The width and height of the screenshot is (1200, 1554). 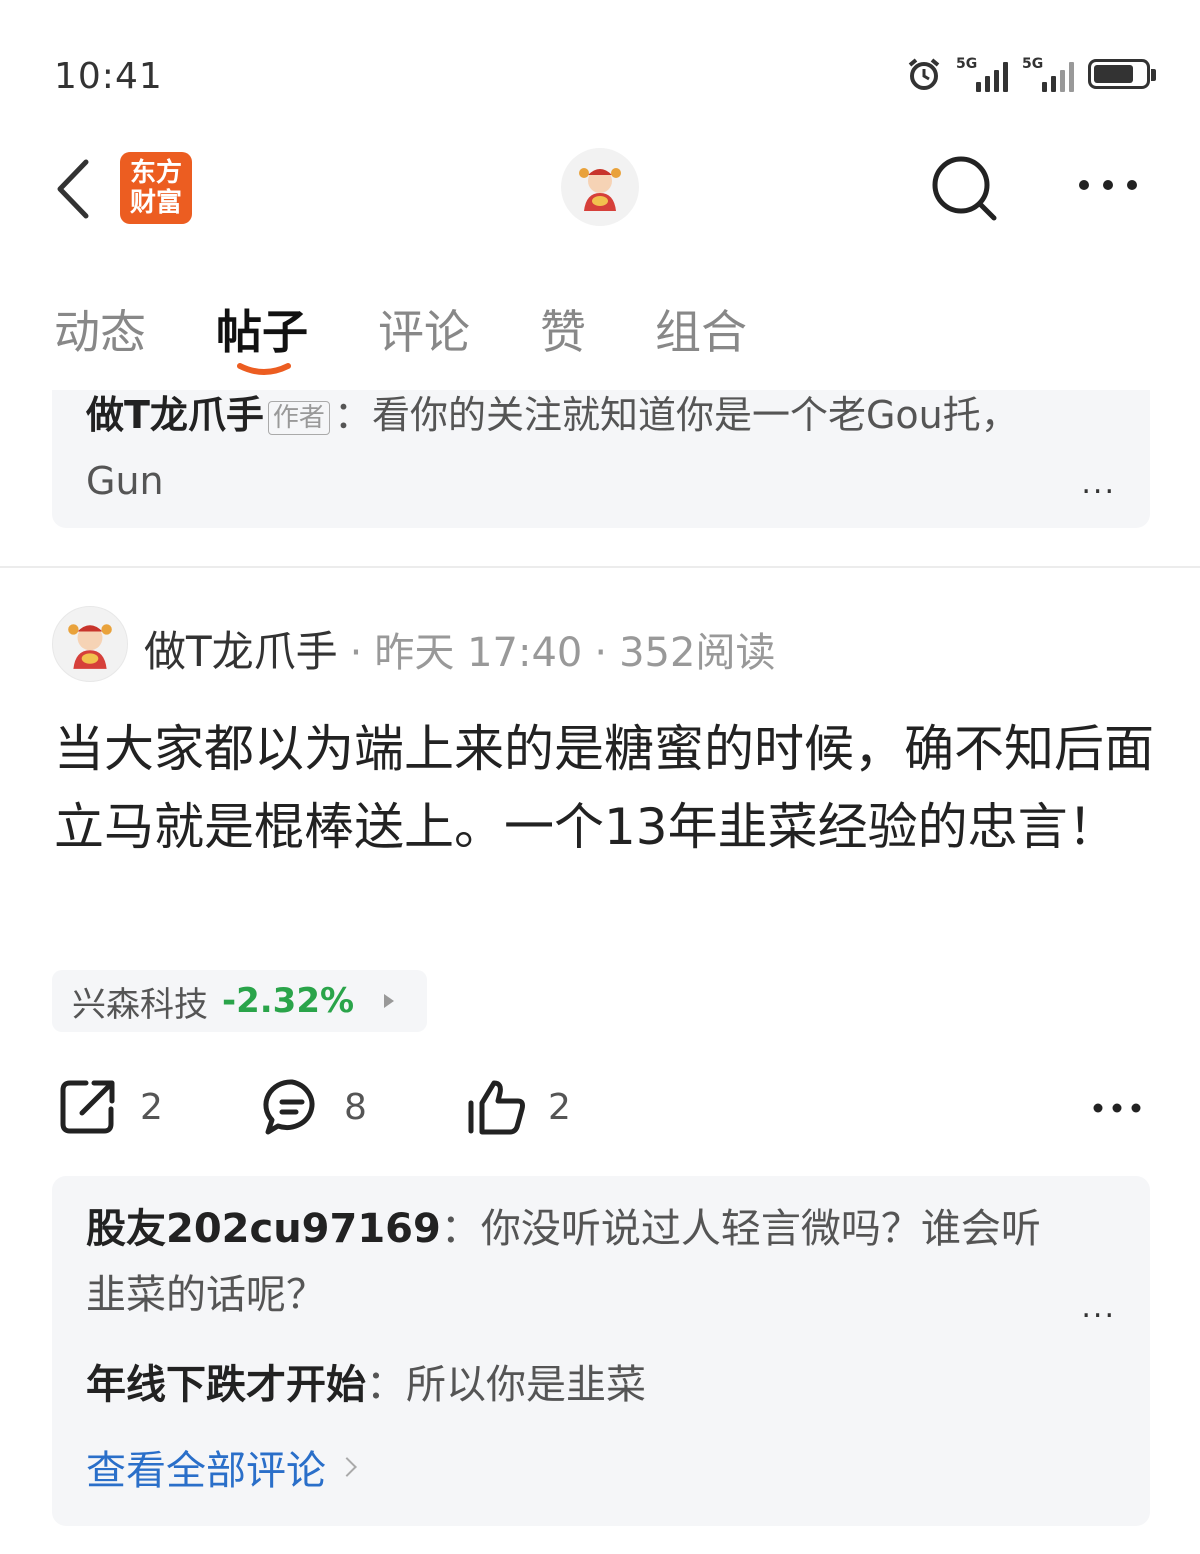 What do you see at coordinates (263, 1229) in the screenshot?
I see `comment-username: 股友202cu97169` at bounding box center [263, 1229].